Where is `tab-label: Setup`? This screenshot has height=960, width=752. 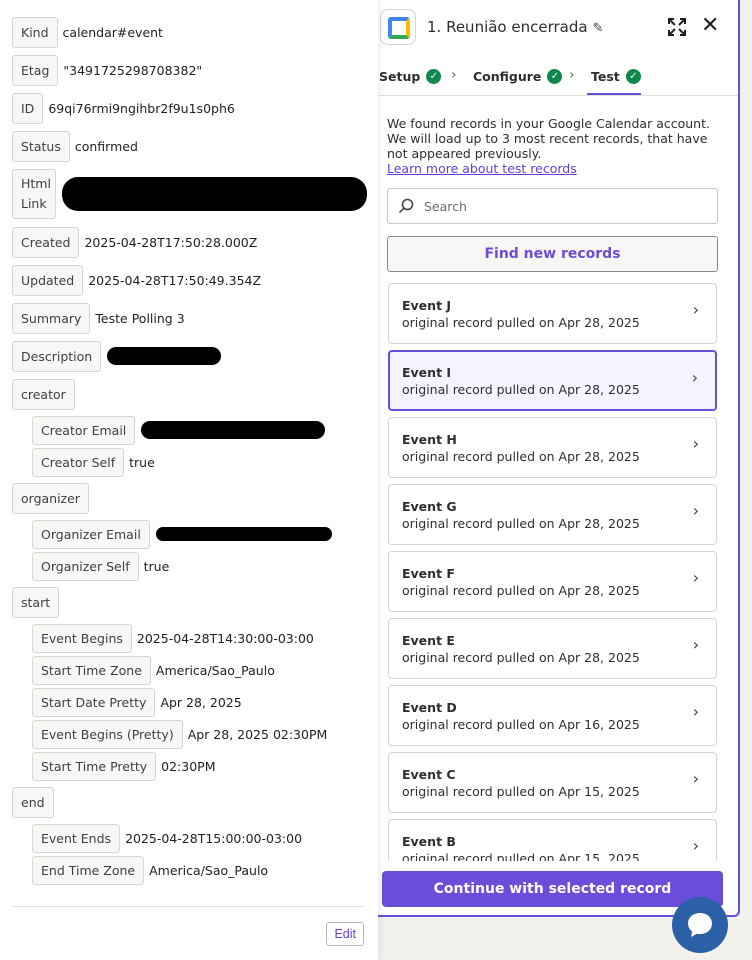 tab-label: Setup is located at coordinates (400, 76).